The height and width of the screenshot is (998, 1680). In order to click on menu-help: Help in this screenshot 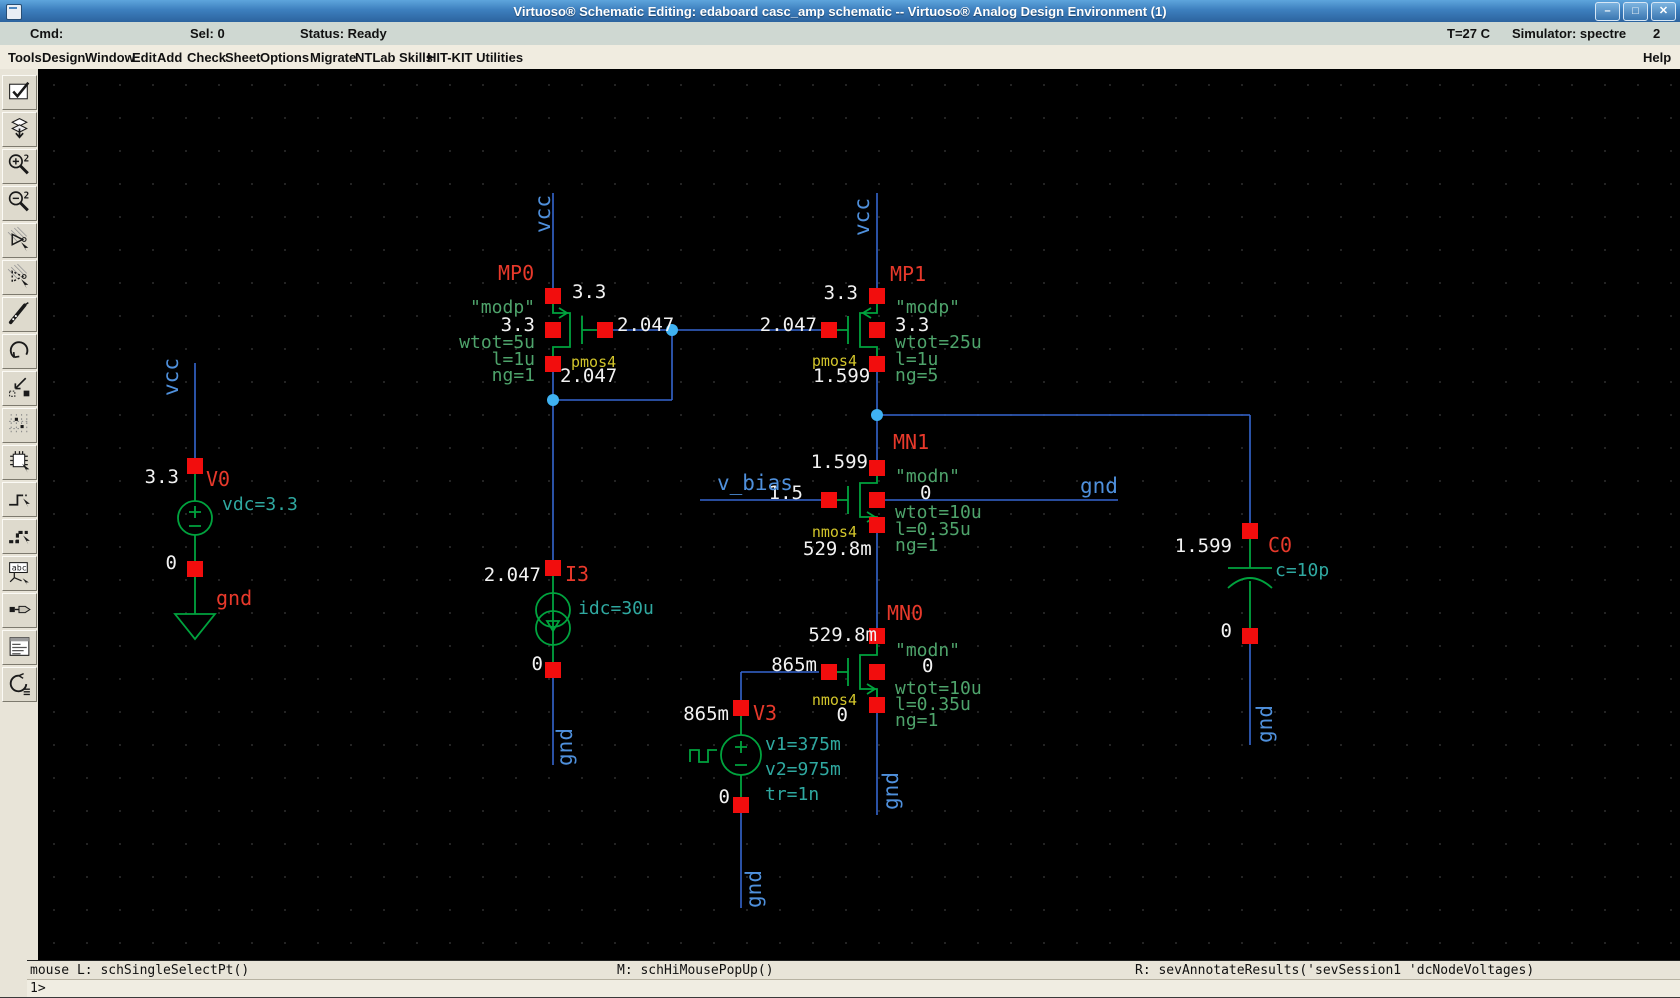, I will do `click(1657, 57)`.